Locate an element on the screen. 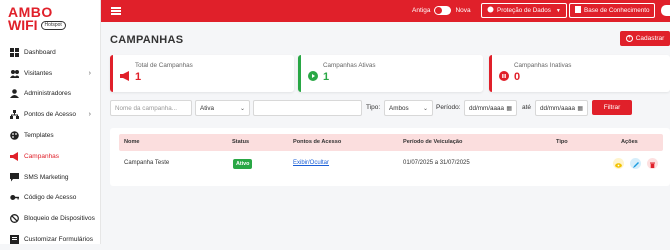 This screenshot has width=670, height=250. sidebar-item-sms-marketing: SMS Marketing is located at coordinates (50, 177).